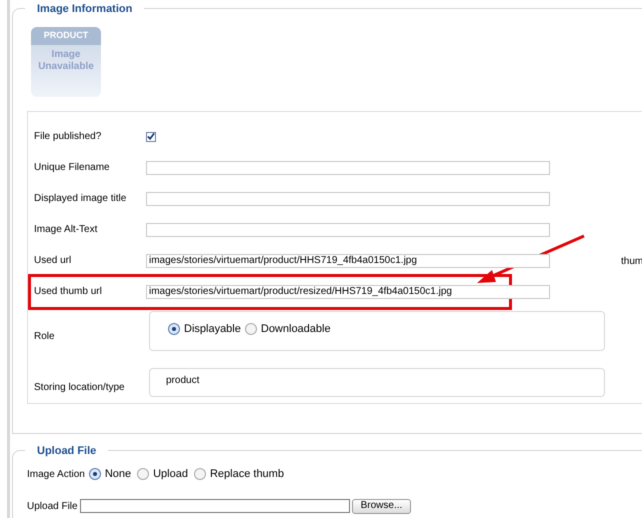 The width and height of the screenshot is (642, 518). I want to click on field-label: Displayed image title, so click(81, 199).